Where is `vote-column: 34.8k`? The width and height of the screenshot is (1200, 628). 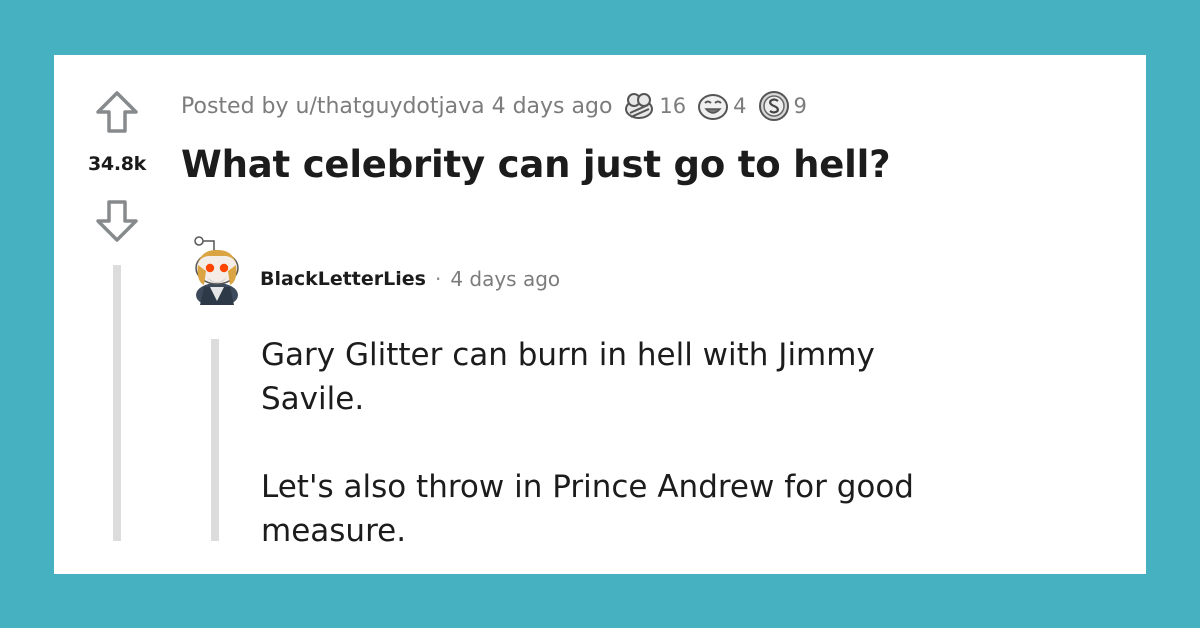
vote-column: 34.8k is located at coordinates (119, 314).